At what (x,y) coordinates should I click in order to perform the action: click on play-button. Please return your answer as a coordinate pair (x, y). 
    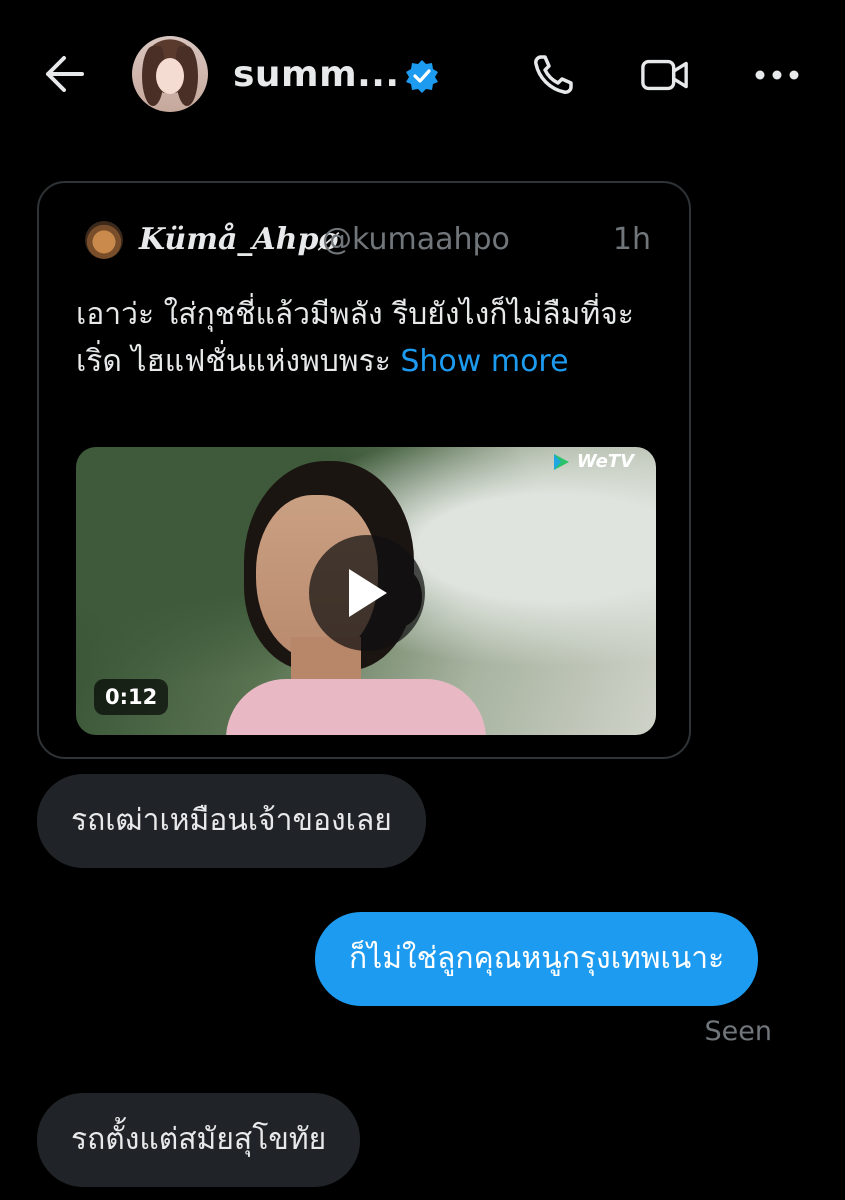
    Looking at the image, I should click on (367, 593).